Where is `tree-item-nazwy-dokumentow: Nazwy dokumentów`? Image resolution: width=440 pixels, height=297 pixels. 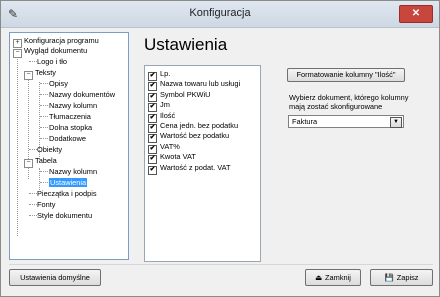
tree-item-nazwy-dokumentow: Nazwy dokumentów is located at coordinates (82, 94).